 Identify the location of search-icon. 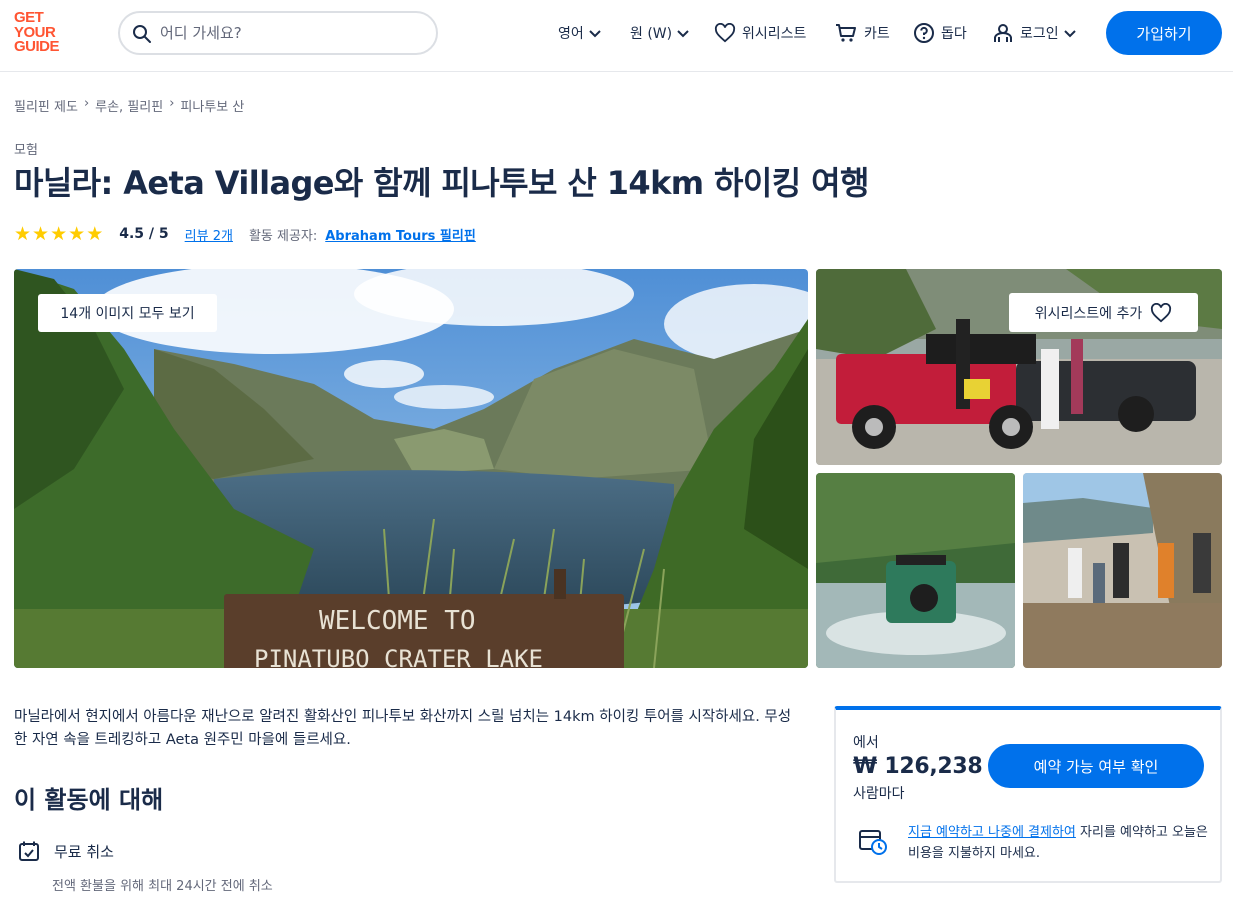
(142, 34).